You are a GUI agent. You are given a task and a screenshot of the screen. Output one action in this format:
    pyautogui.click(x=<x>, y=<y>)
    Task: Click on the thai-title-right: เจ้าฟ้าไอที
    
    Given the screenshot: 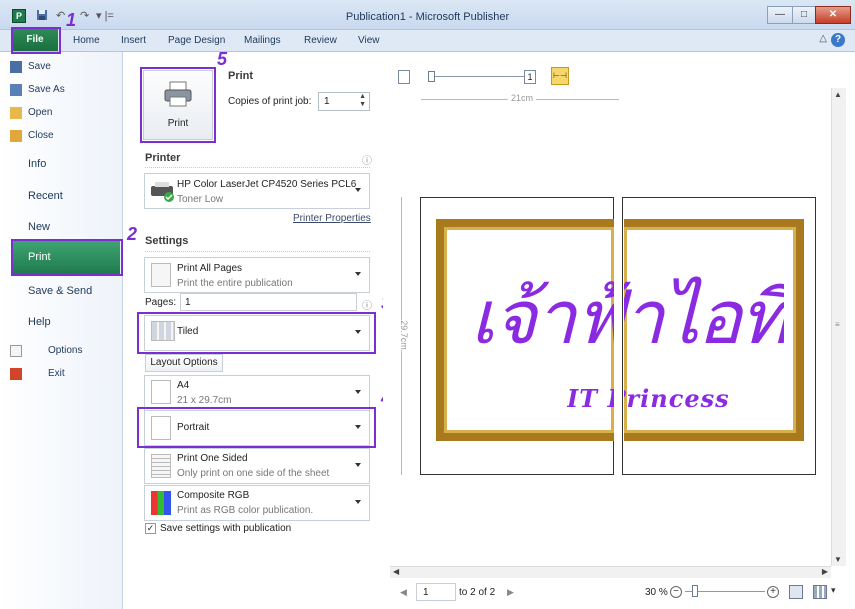 What is the action you would take?
    pyautogui.click(x=704, y=318)
    